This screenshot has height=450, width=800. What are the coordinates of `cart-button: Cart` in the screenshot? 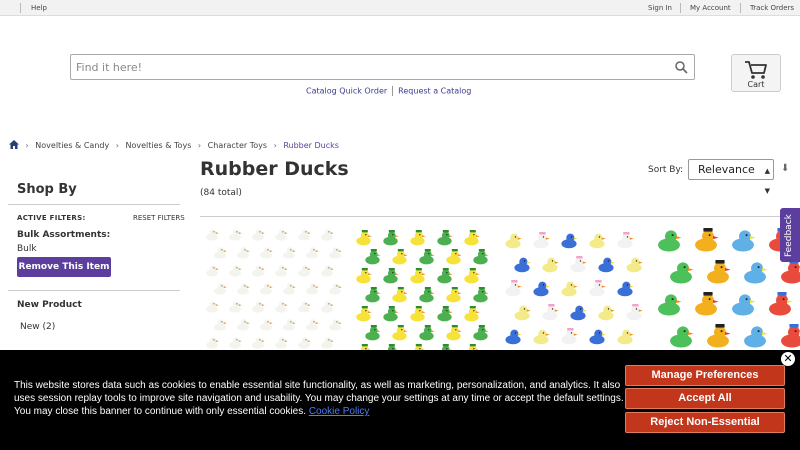 It's located at (756, 73).